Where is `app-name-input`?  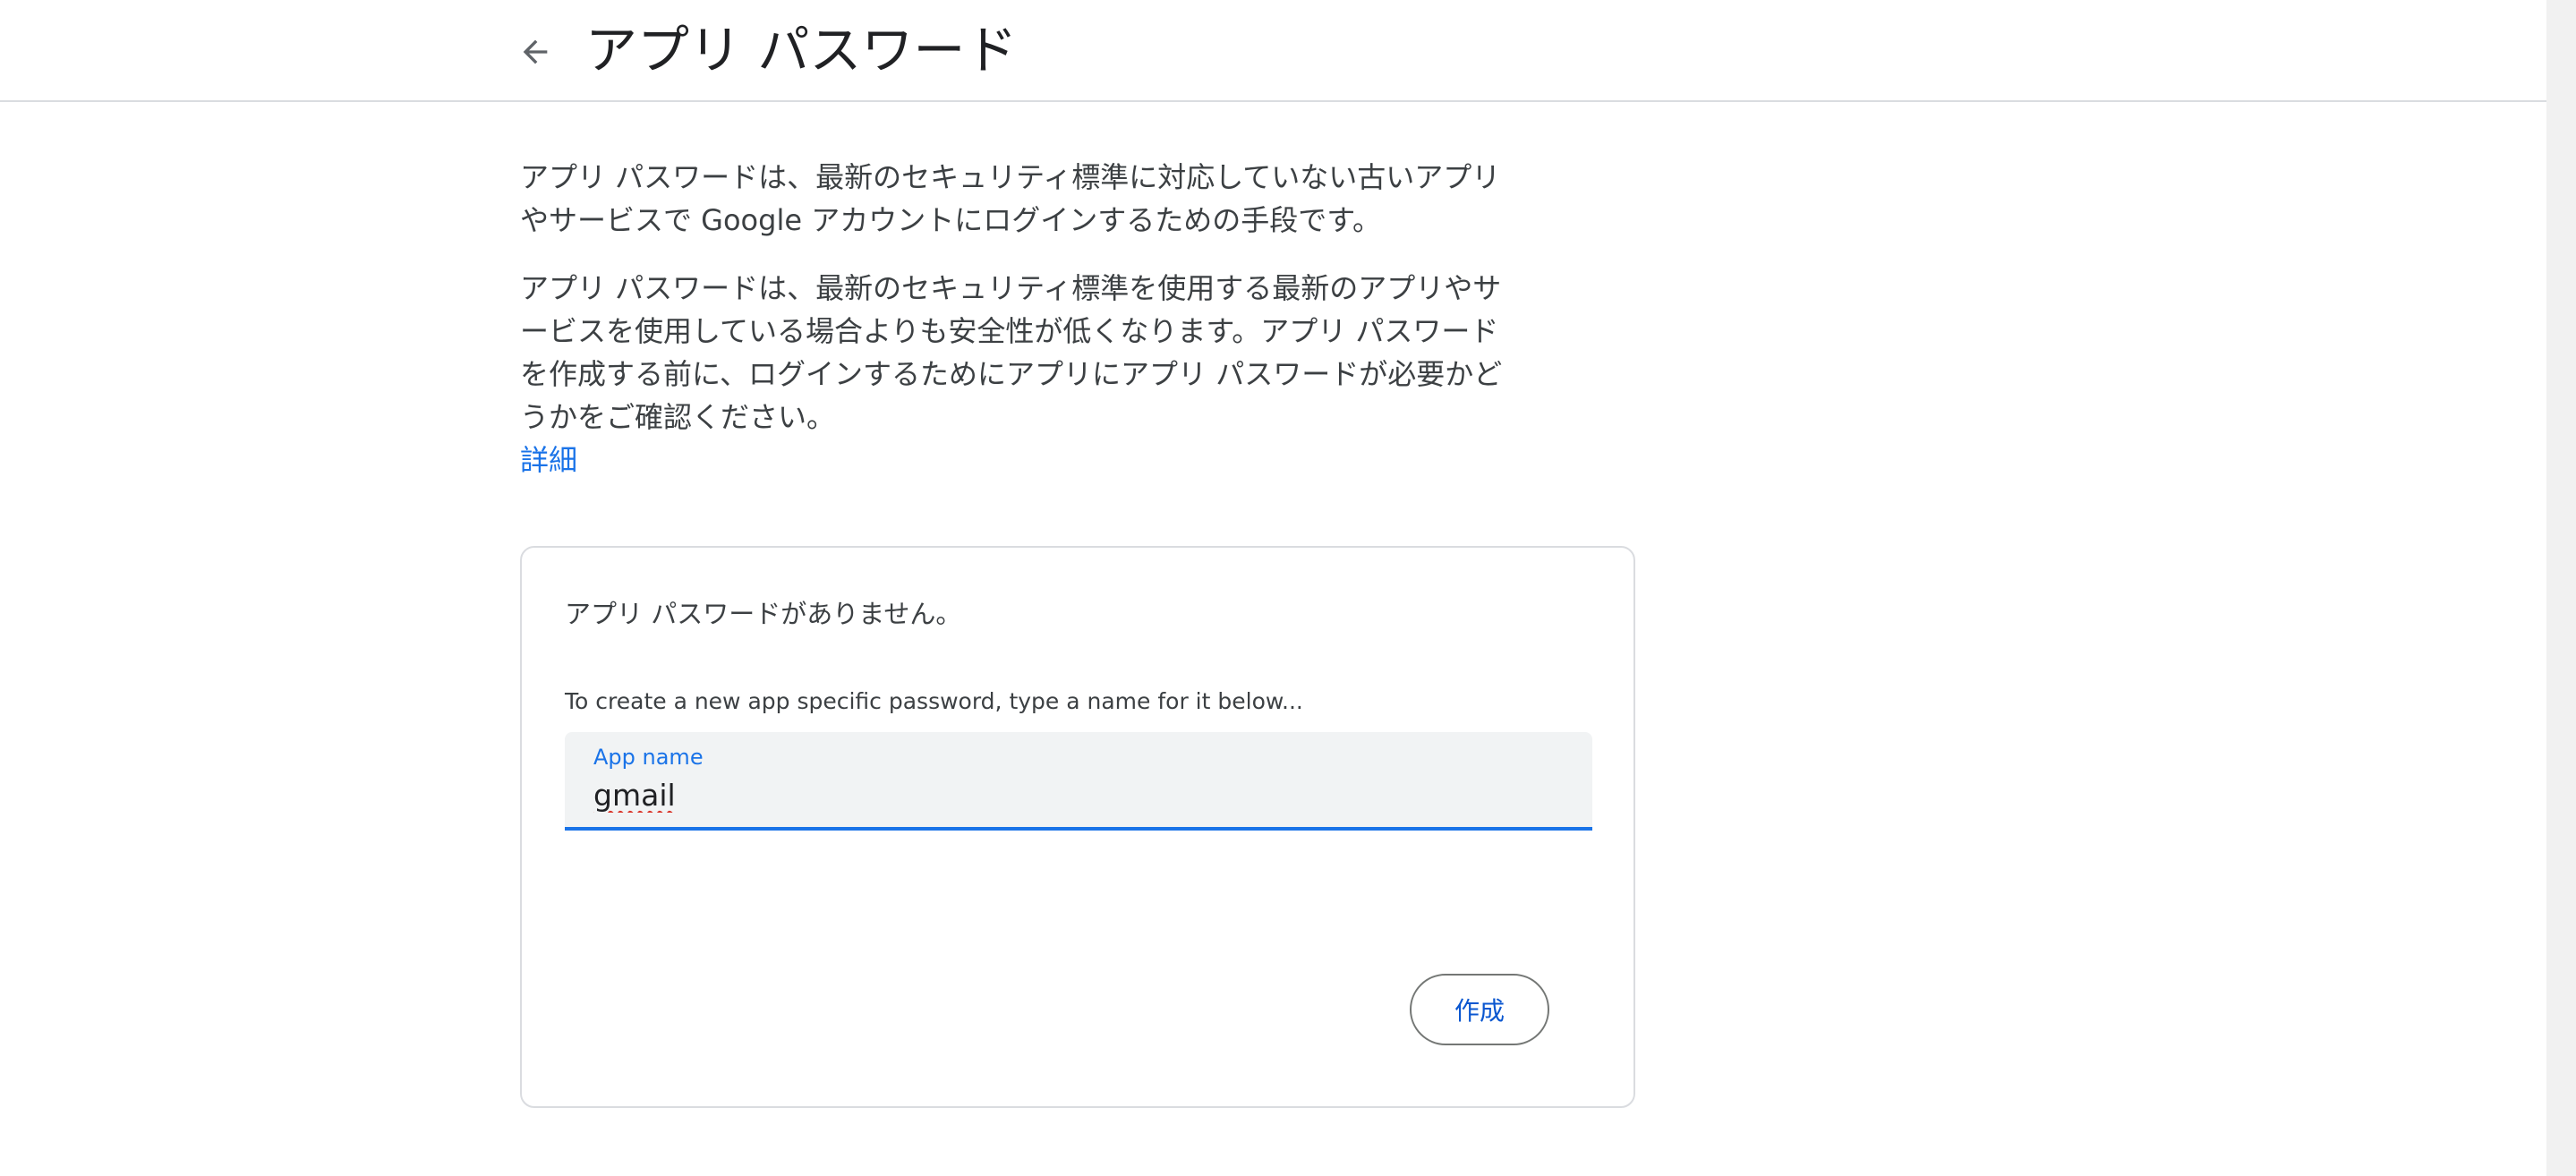
app-name-input is located at coordinates (1076, 794).